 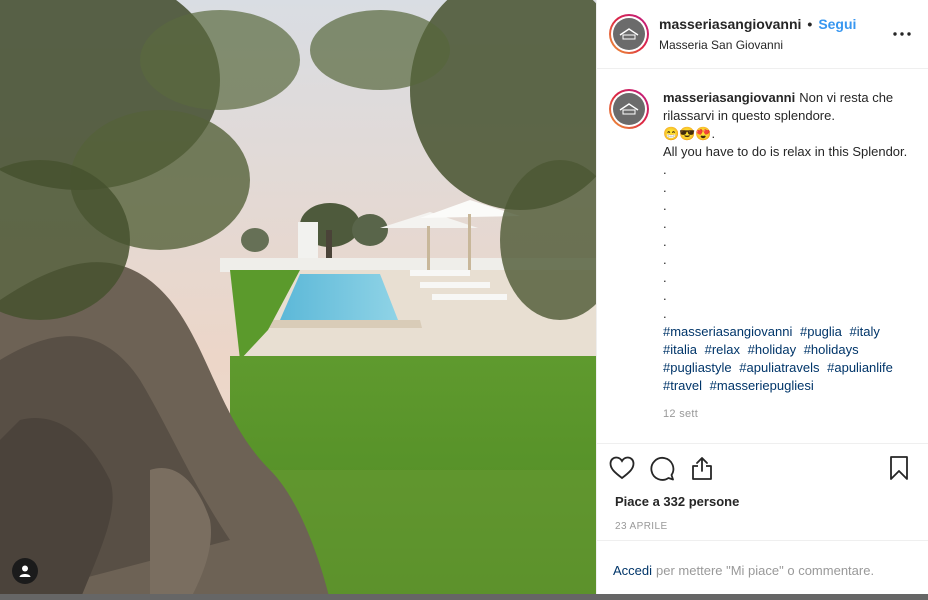 What do you see at coordinates (729, 97) in the screenshot?
I see `caption-username: masseriasangiovanni` at bounding box center [729, 97].